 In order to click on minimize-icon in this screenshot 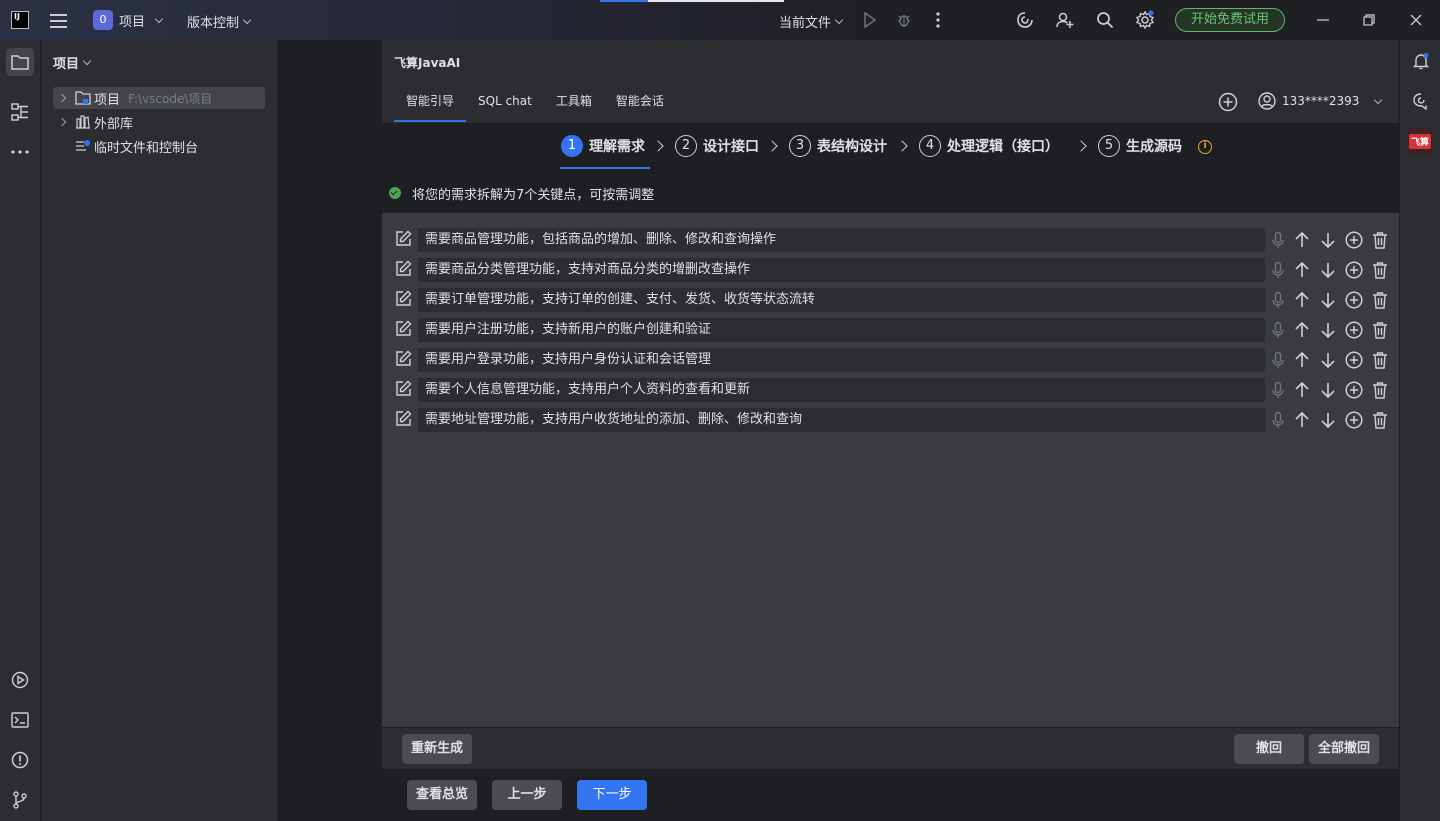, I will do `click(1323, 20)`.